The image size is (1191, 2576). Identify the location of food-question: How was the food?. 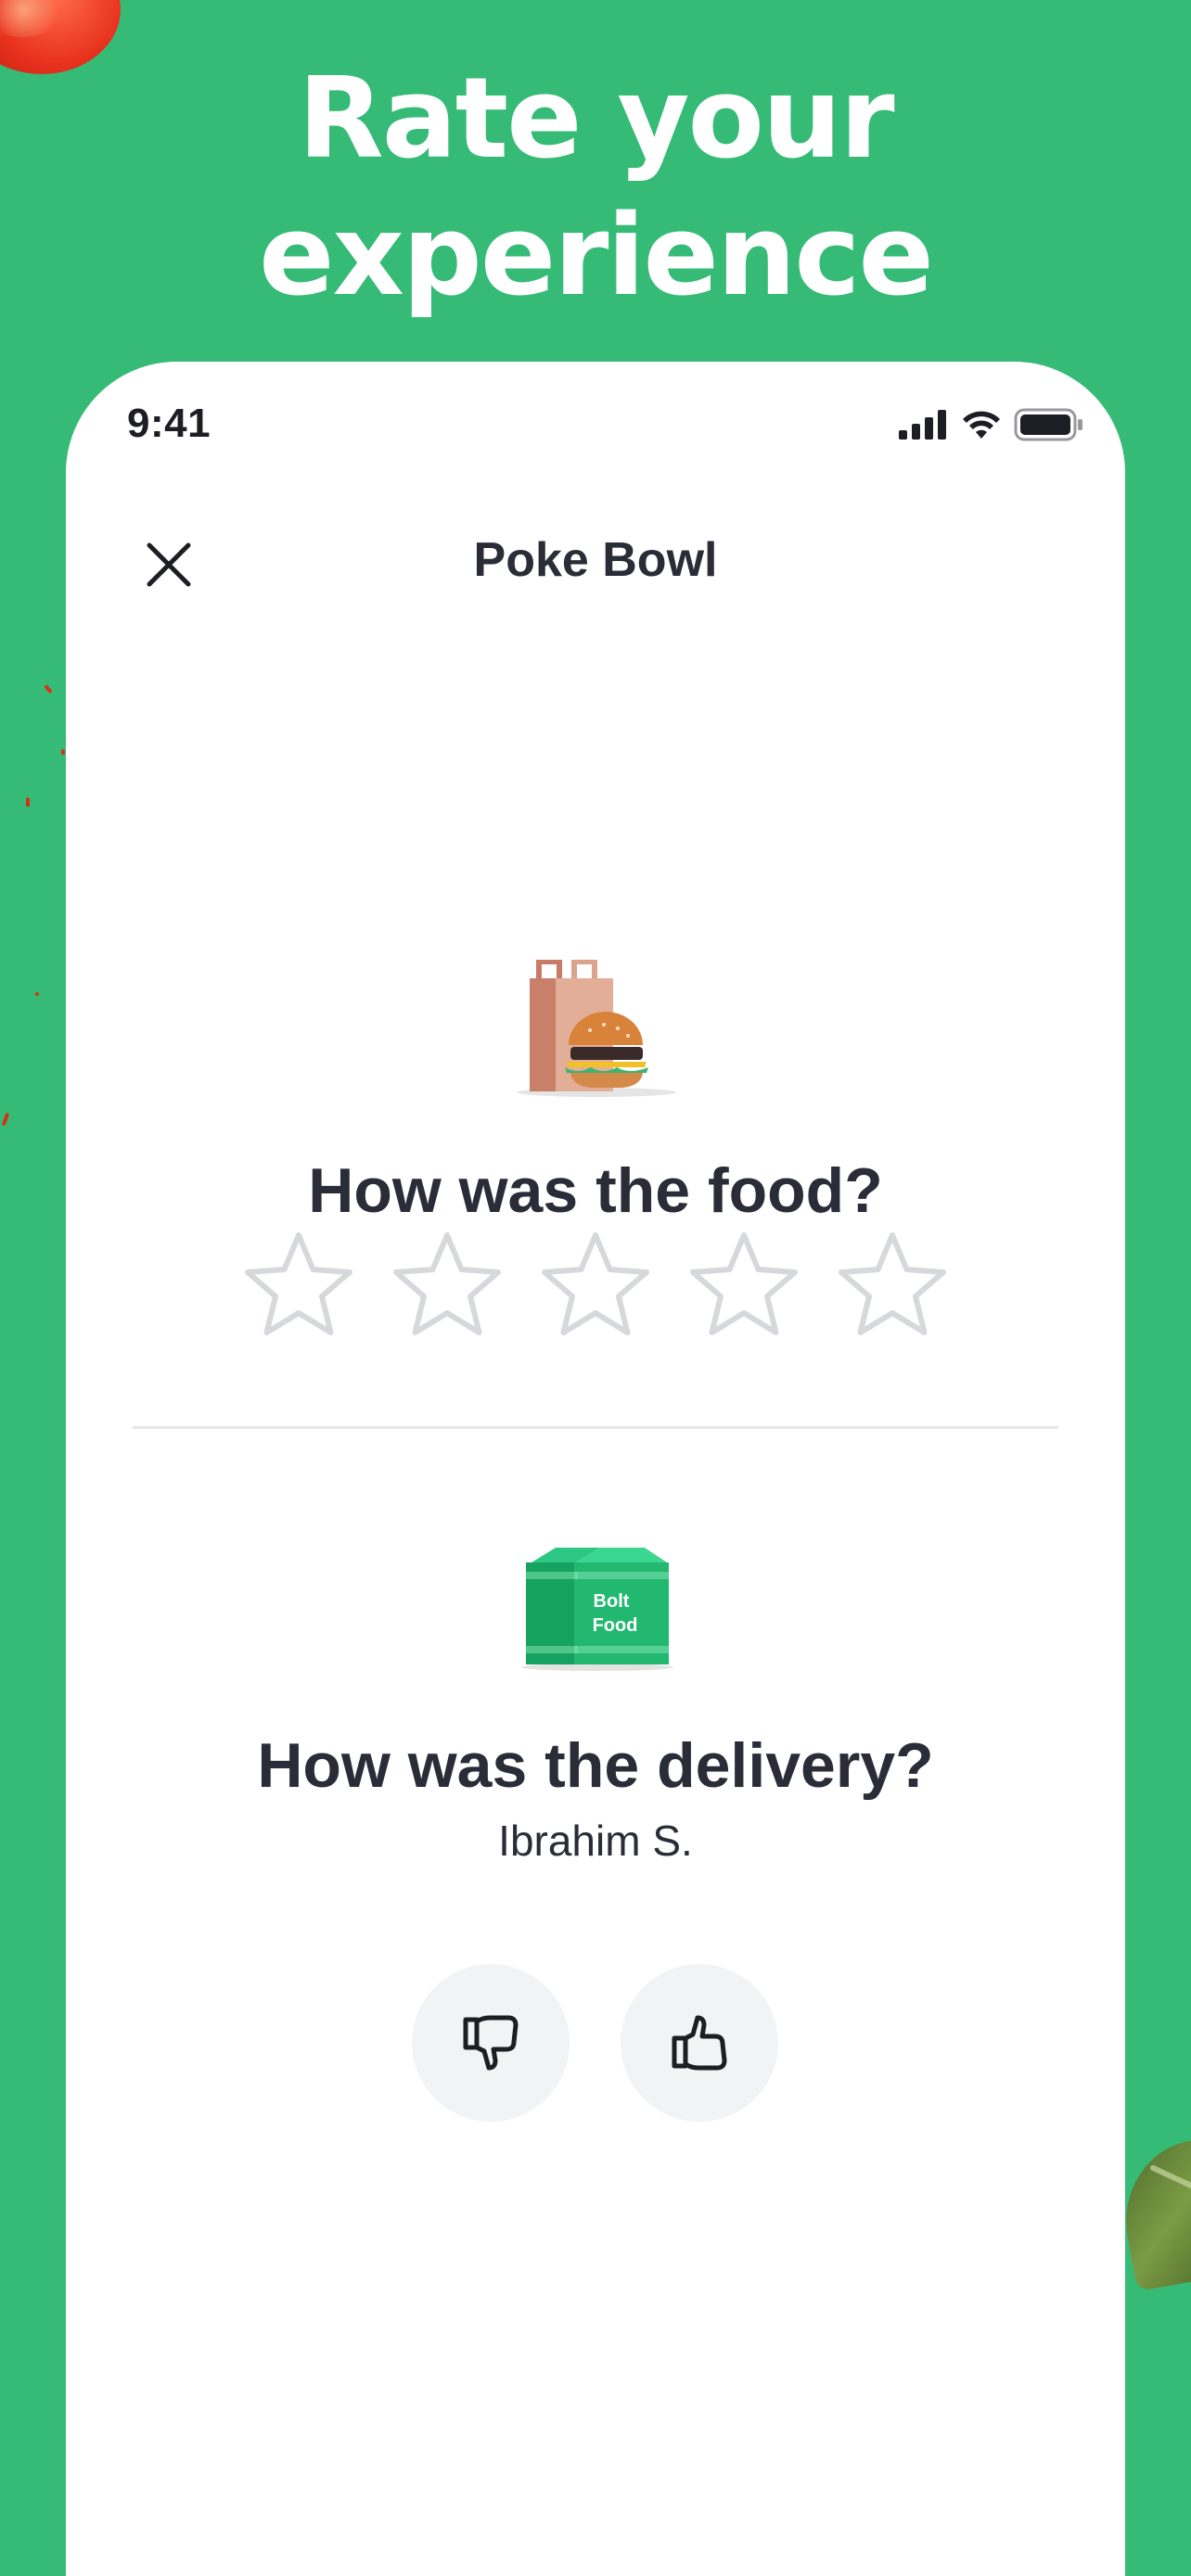
(595, 1190).